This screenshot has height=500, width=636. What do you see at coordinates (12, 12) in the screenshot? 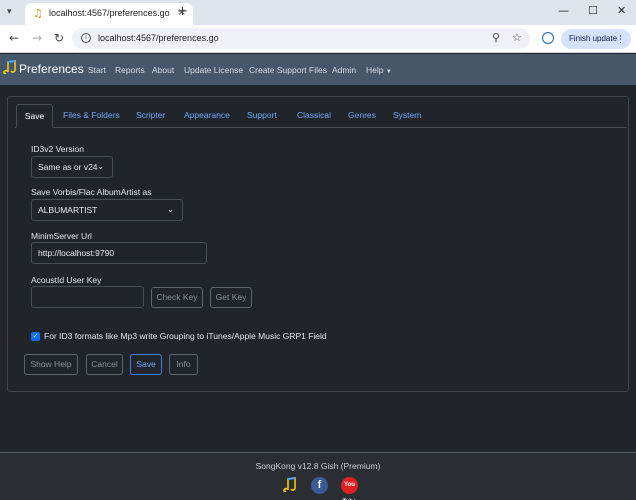
I see `tab-search-icon: ▾` at bounding box center [12, 12].